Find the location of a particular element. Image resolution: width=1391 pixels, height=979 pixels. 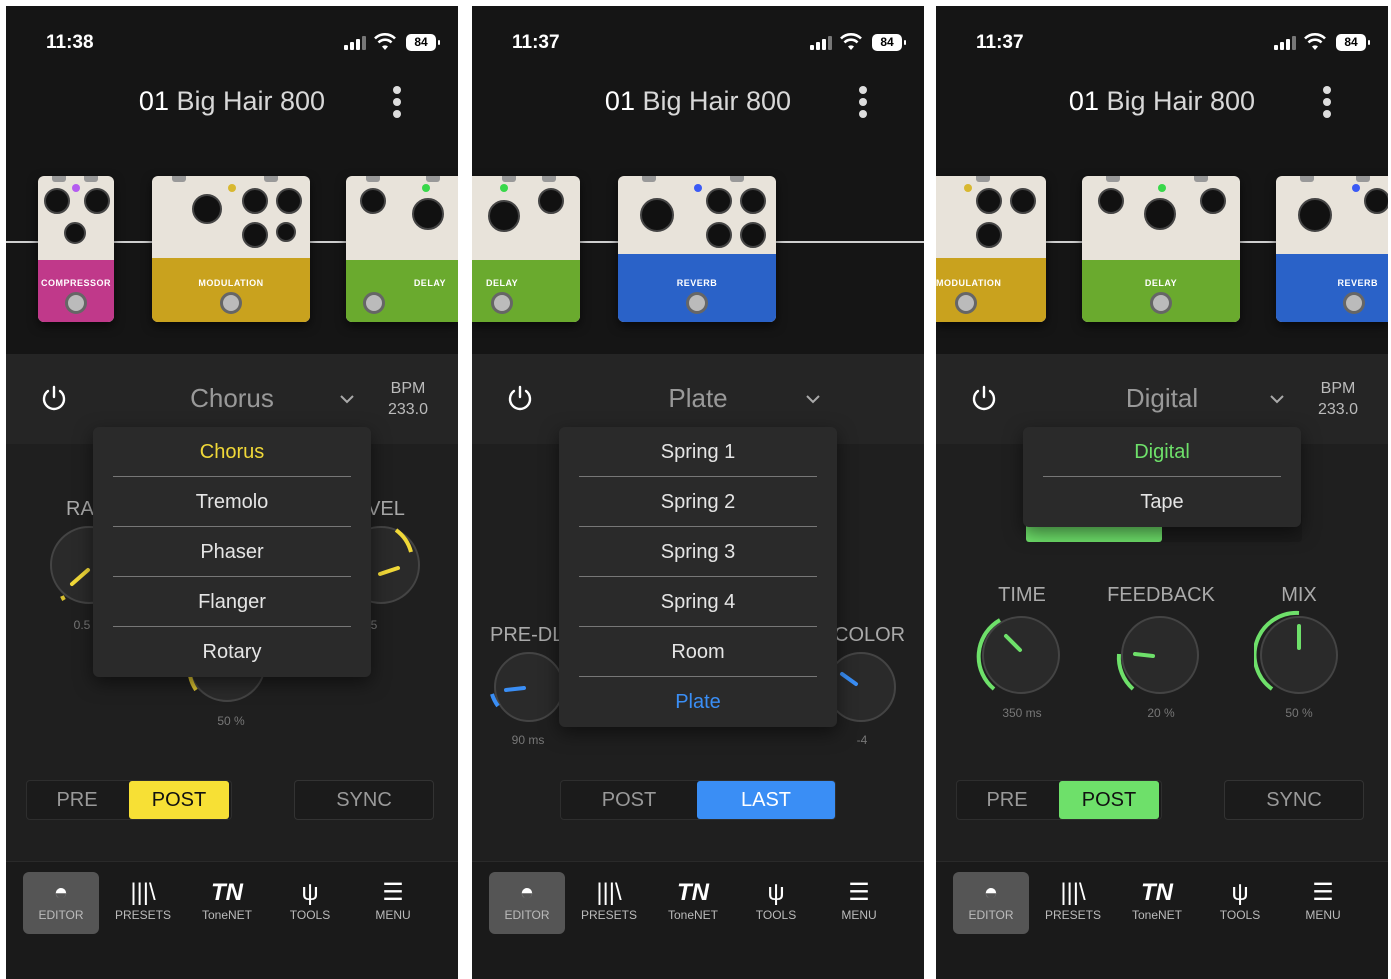

dropdown-option-spring-4: Spring 4 is located at coordinates (698, 602).